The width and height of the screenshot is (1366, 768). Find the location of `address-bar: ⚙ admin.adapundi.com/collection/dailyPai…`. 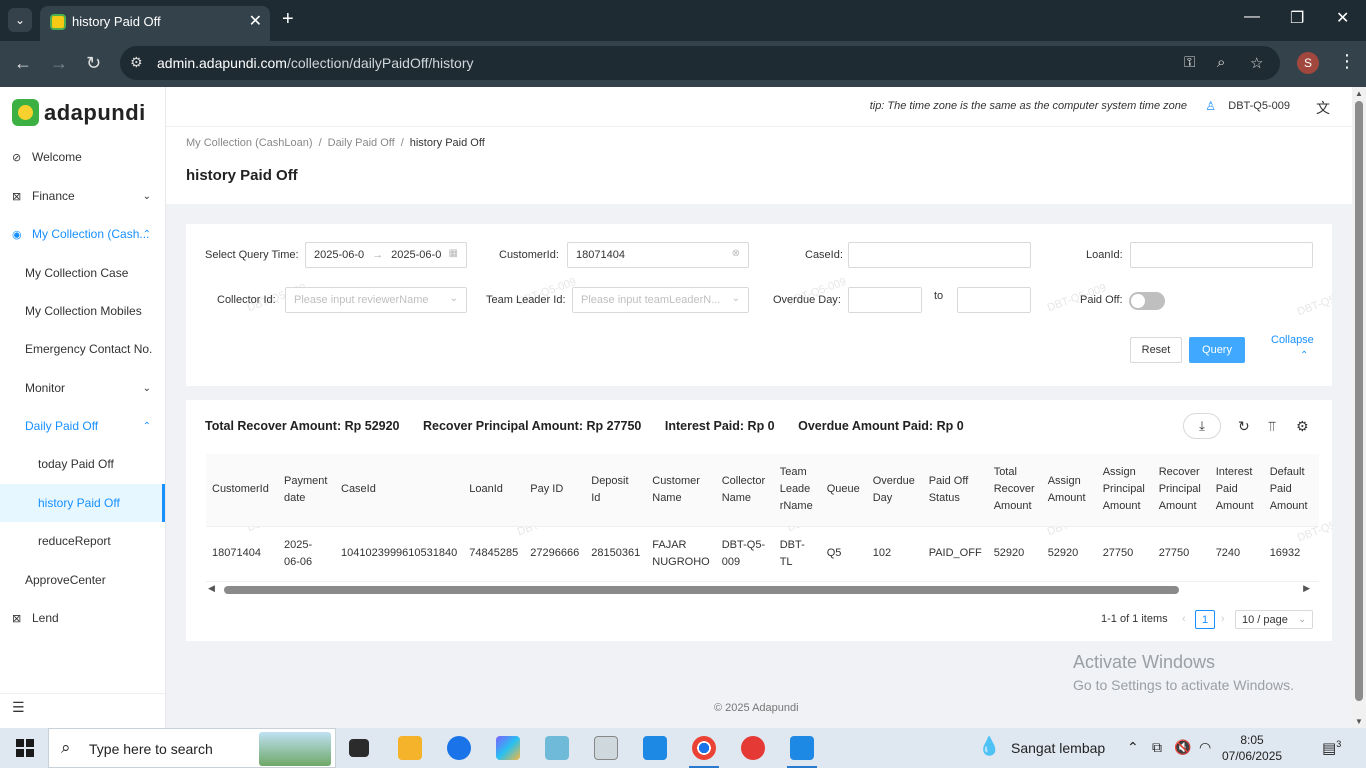

address-bar: ⚙ admin.adapundi.com/collection/dailyPai… is located at coordinates (700, 63).